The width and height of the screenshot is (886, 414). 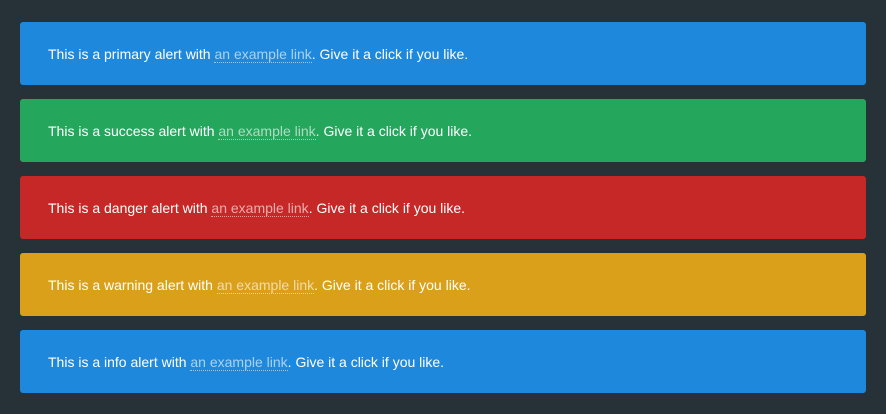 I want to click on alert-text-before: This is a warning alert with, so click(x=132, y=284).